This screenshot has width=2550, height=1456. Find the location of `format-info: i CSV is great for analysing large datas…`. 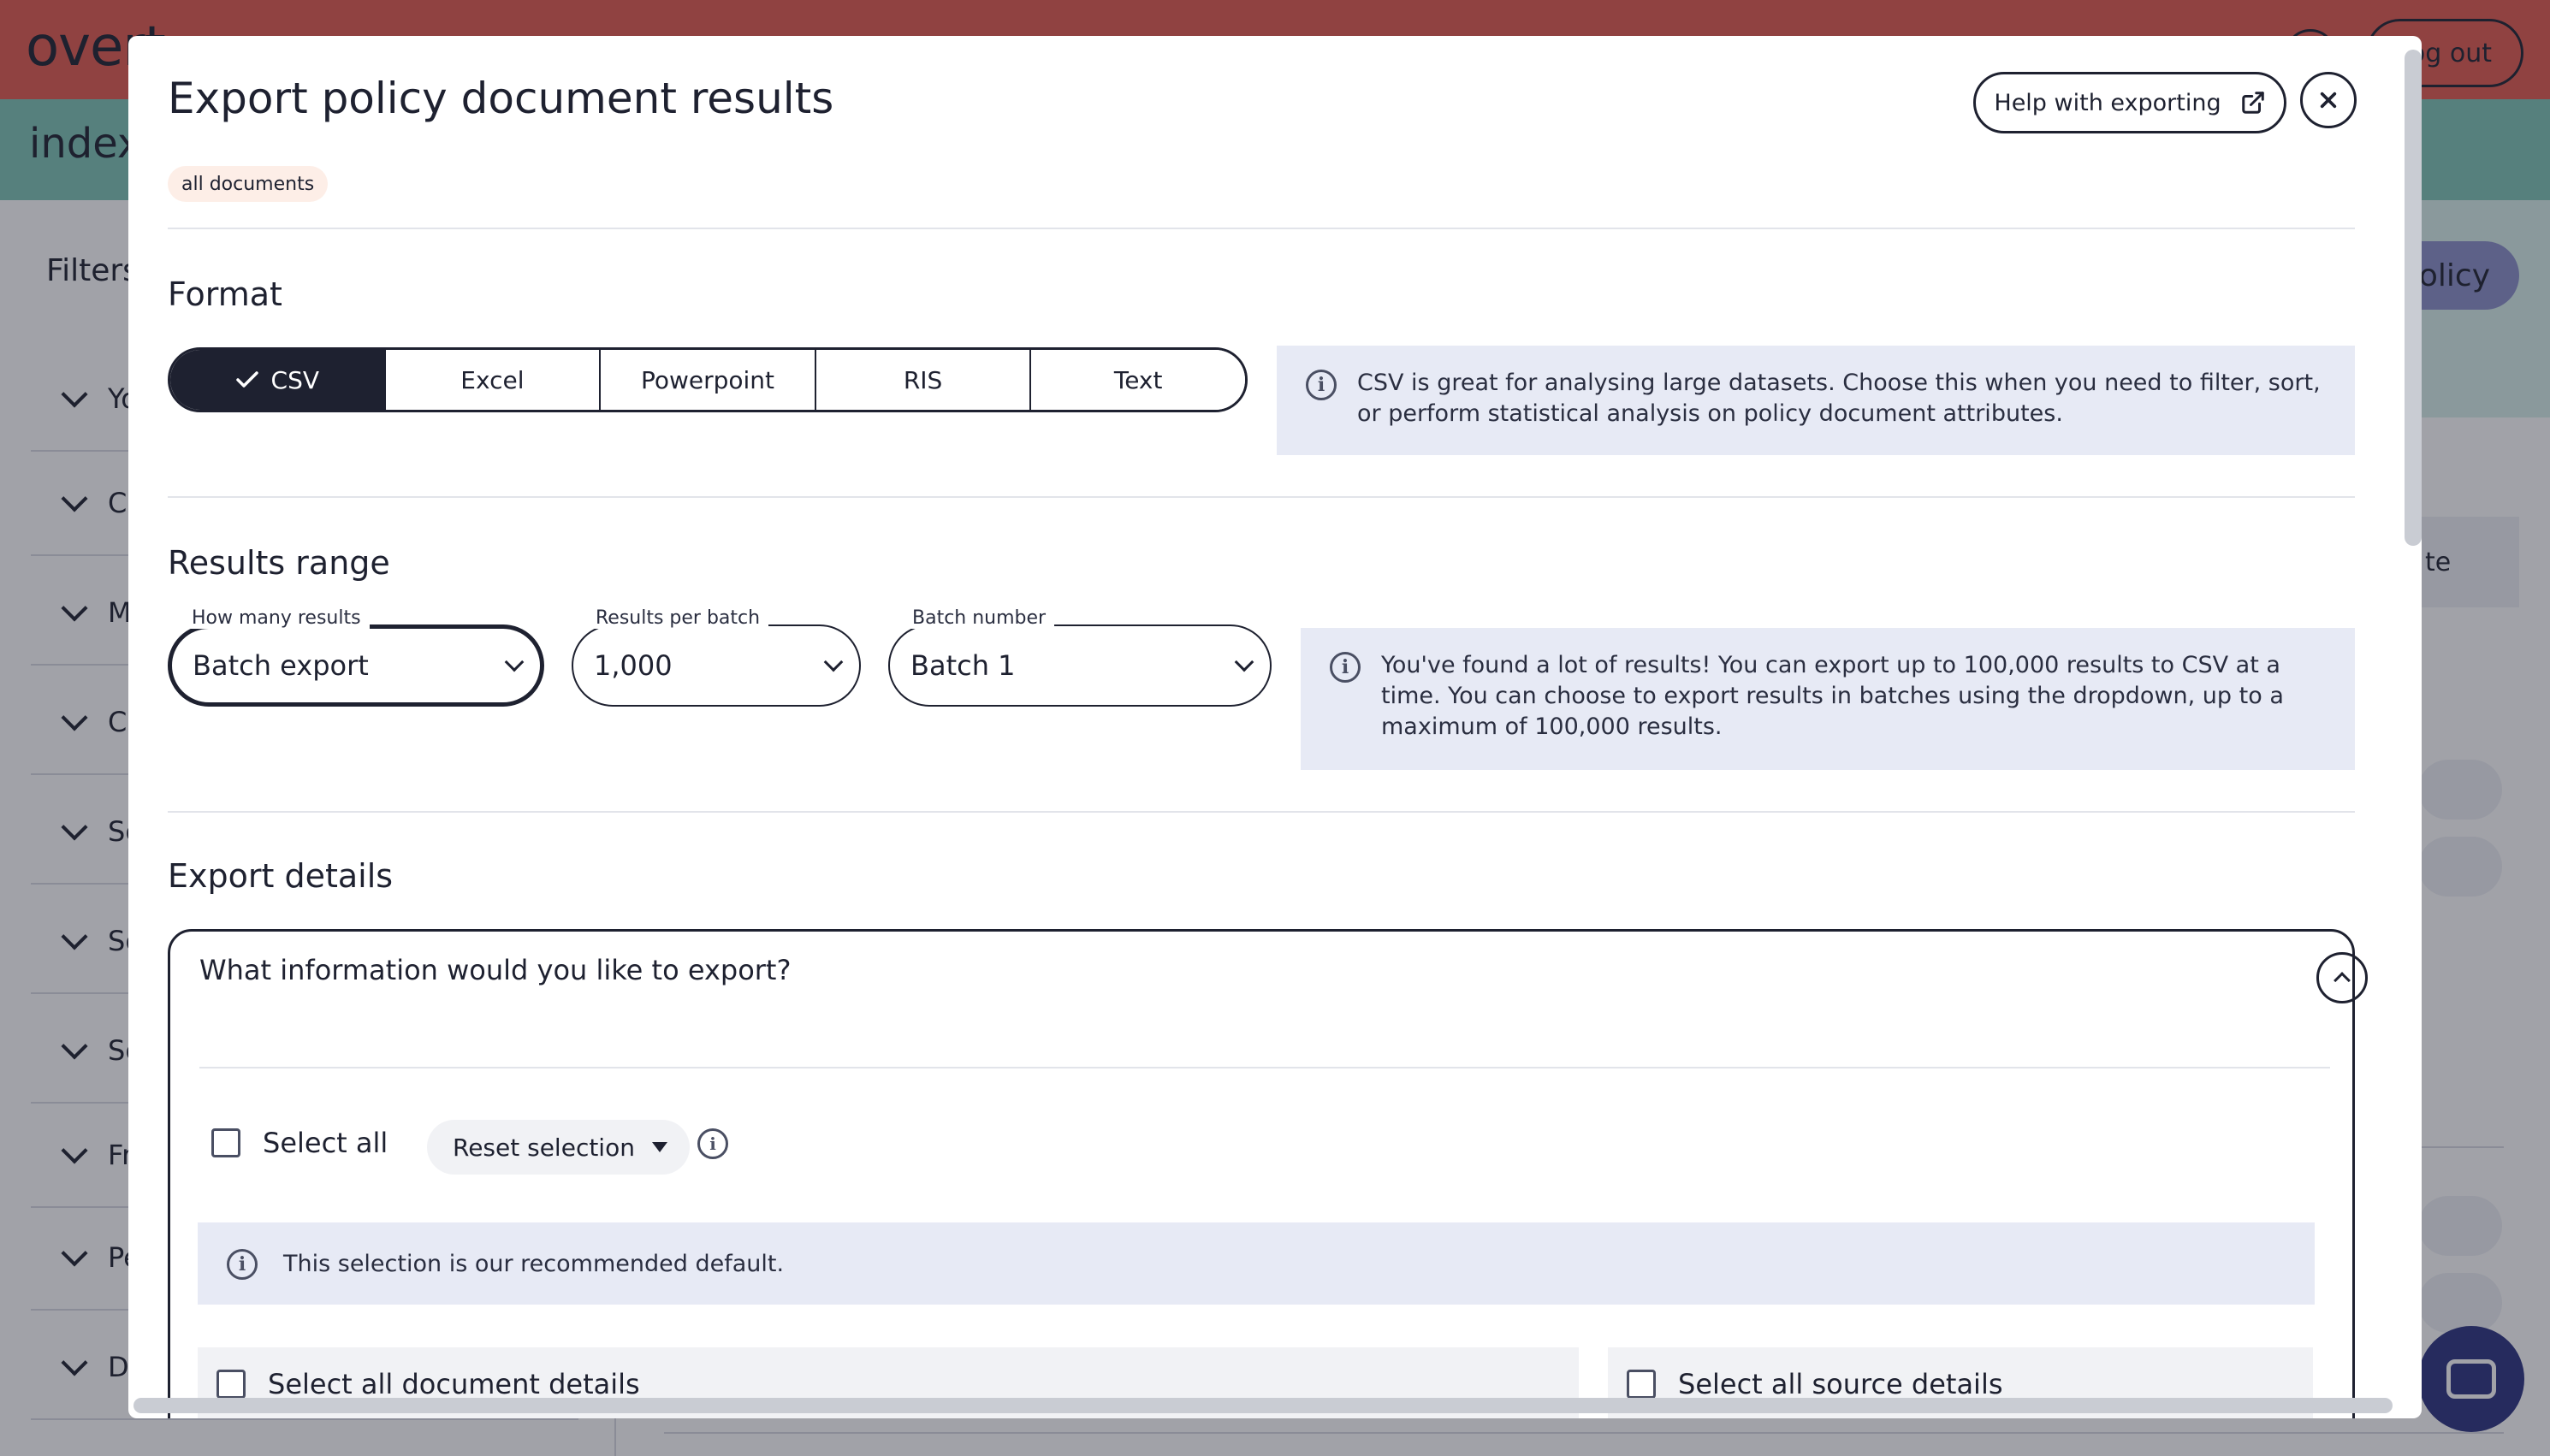

format-info: i CSV is great for analysing large datas… is located at coordinates (1816, 400).